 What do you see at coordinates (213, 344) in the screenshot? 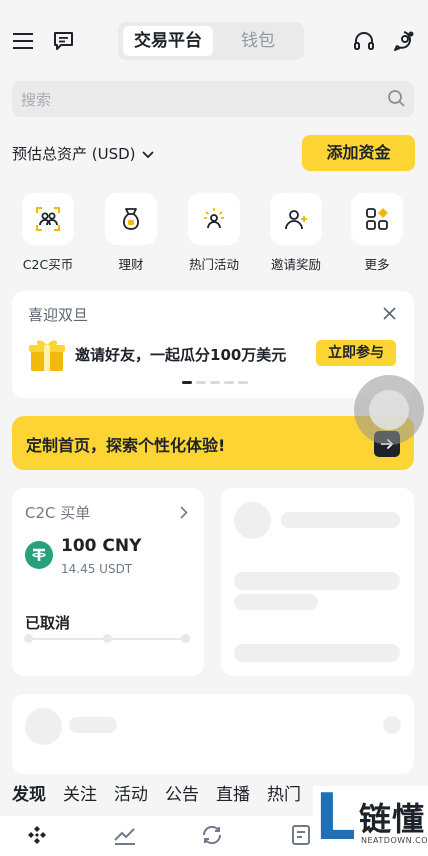
I see `promo-card: 喜迎双旦 邀请好友，一起瓜分100万美元 立即参与` at bounding box center [213, 344].